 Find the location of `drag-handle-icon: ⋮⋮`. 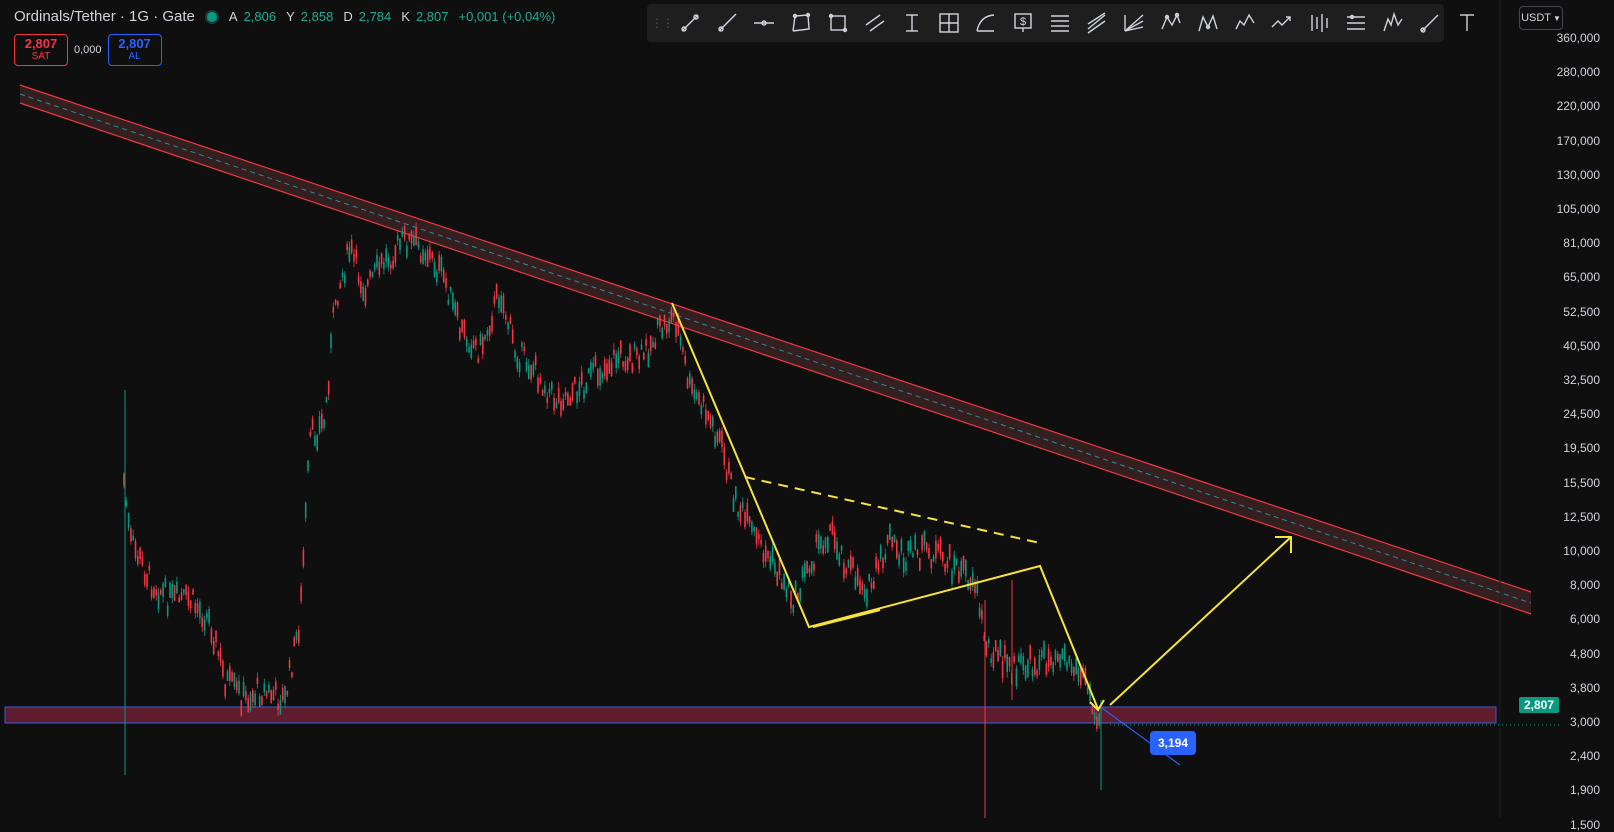

drag-handle-icon: ⋮⋮ is located at coordinates (662, 23).